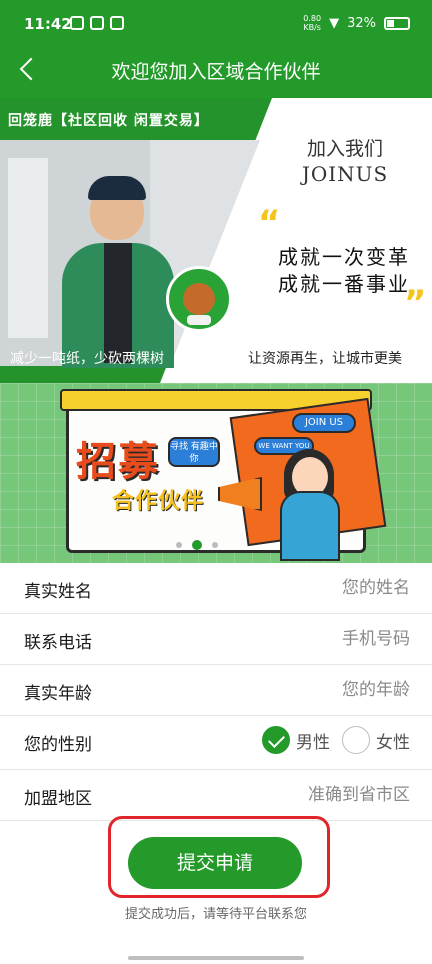 Image resolution: width=432 pixels, height=964 pixels. What do you see at coordinates (216, 24) in the screenshot?
I see `status-bar: 11:42 0.80 KB/s ▼ 32%` at bounding box center [216, 24].